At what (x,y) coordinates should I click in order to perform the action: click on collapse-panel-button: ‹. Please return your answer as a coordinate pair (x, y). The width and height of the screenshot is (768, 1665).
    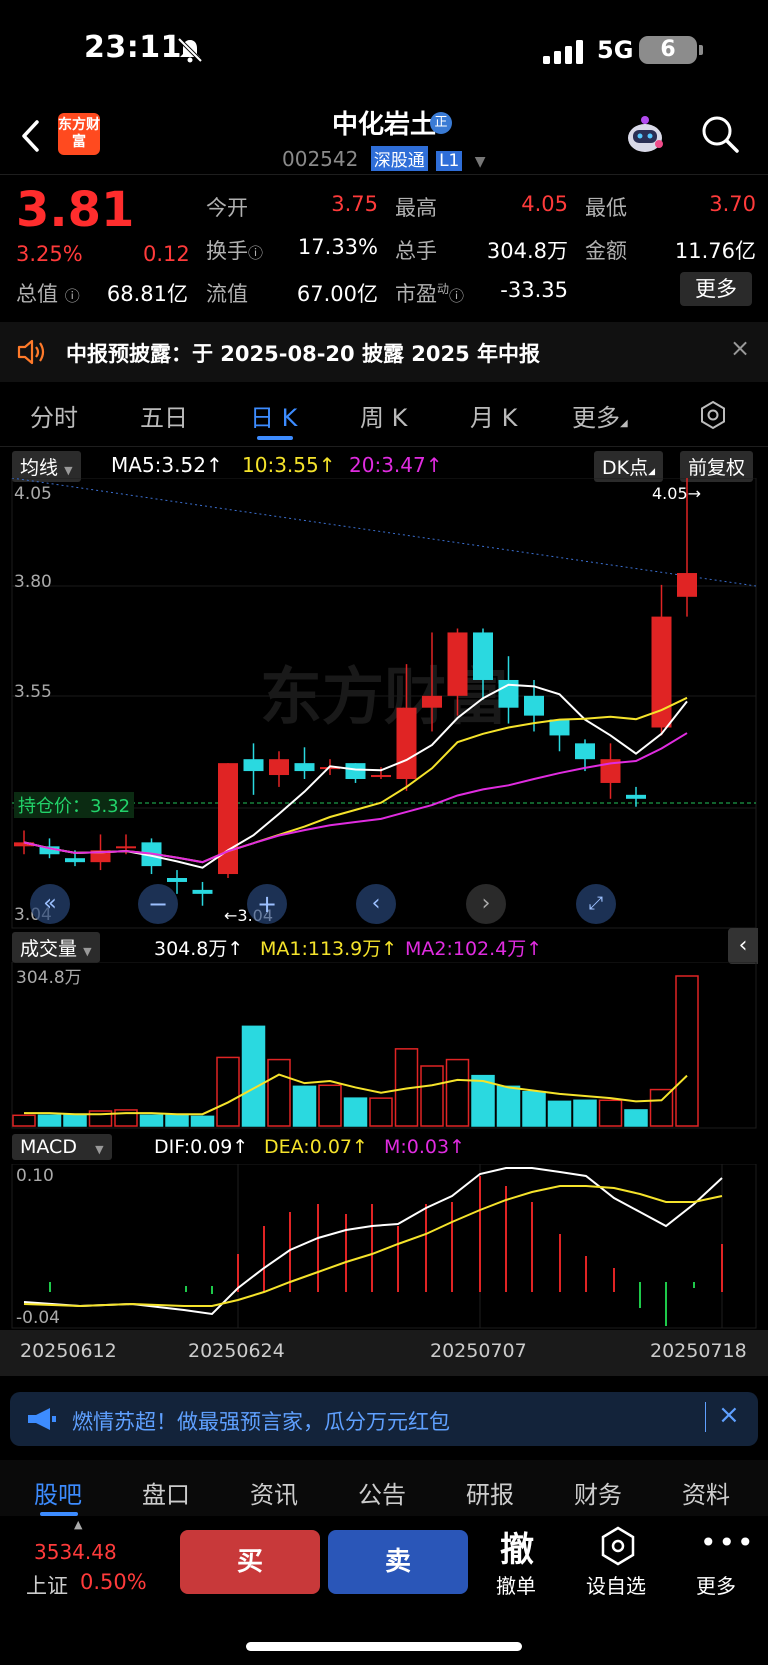
    Looking at the image, I should click on (743, 946).